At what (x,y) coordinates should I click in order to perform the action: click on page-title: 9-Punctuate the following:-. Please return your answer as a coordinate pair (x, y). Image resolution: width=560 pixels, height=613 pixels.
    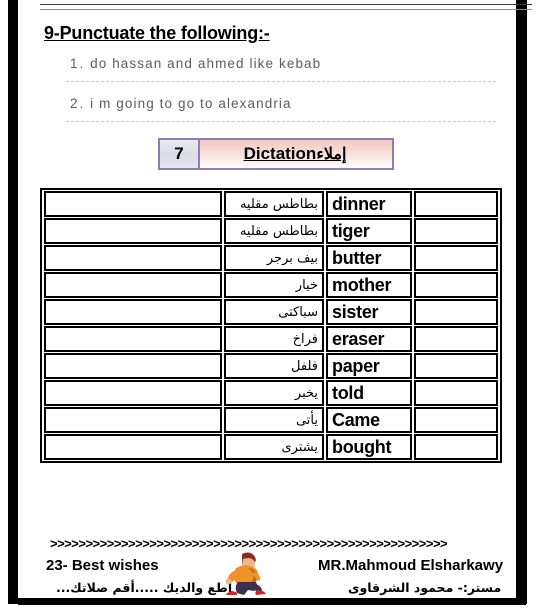
    Looking at the image, I should click on (157, 33).